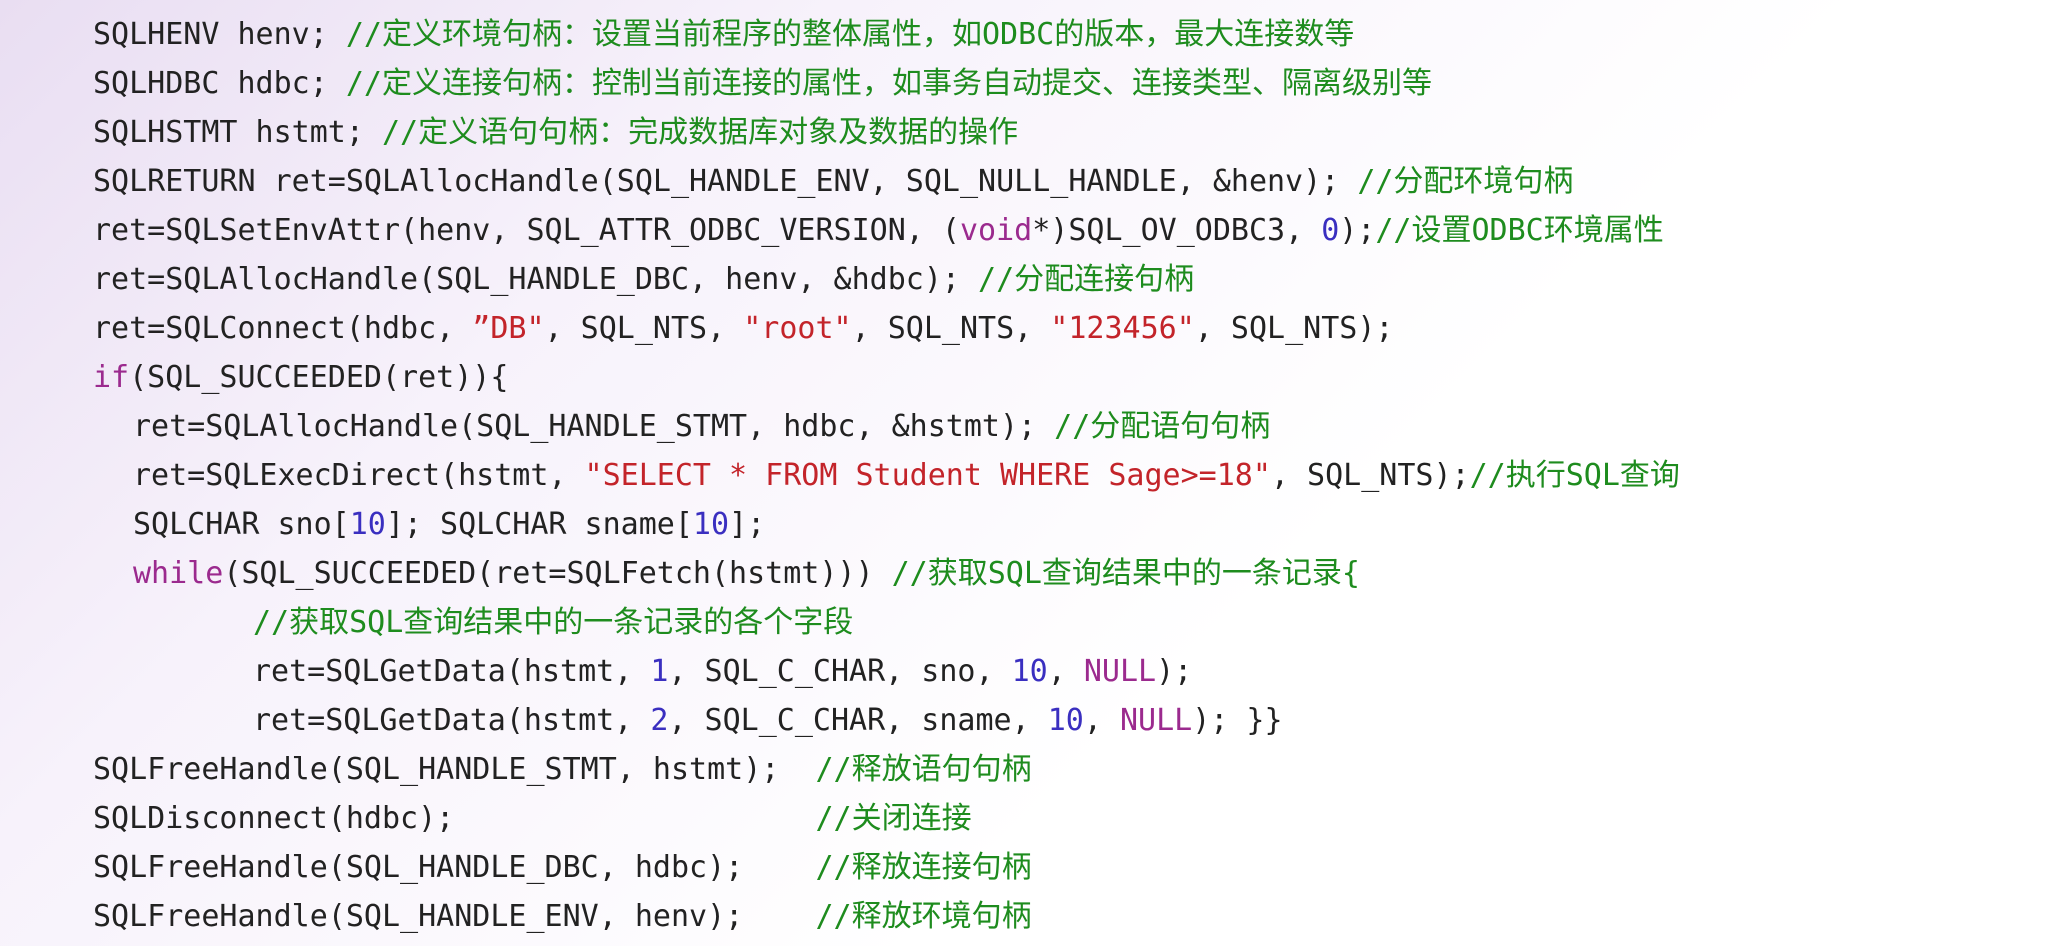 Image resolution: width=2054 pixels, height=946 pixels. What do you see at coordinates (219, 34) in the screenshot?
I see `code-token: SQLHENV henv;` at bounding box center [219, 34].